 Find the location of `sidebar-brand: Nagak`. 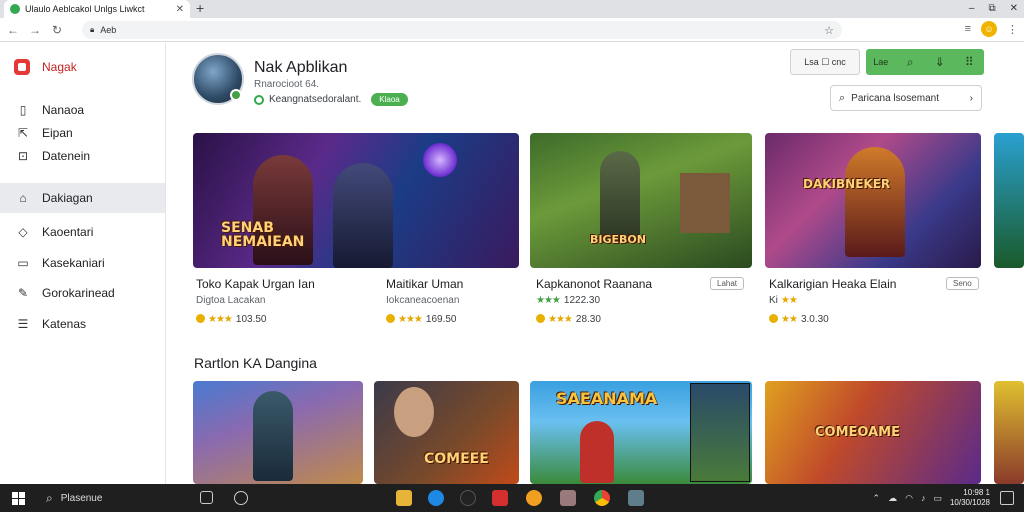

sidebar-brand: Nagak is located at coordinates (45, 67).